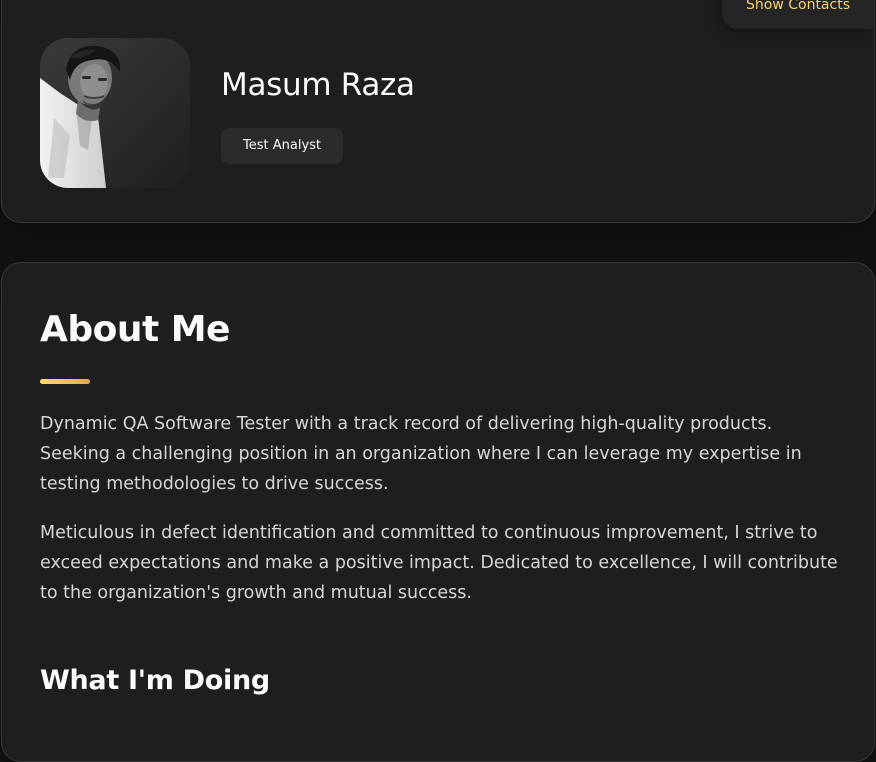  Describe the element at coordinates (135, 329) in the screenshot. I see `page-title: About Me` at that location.